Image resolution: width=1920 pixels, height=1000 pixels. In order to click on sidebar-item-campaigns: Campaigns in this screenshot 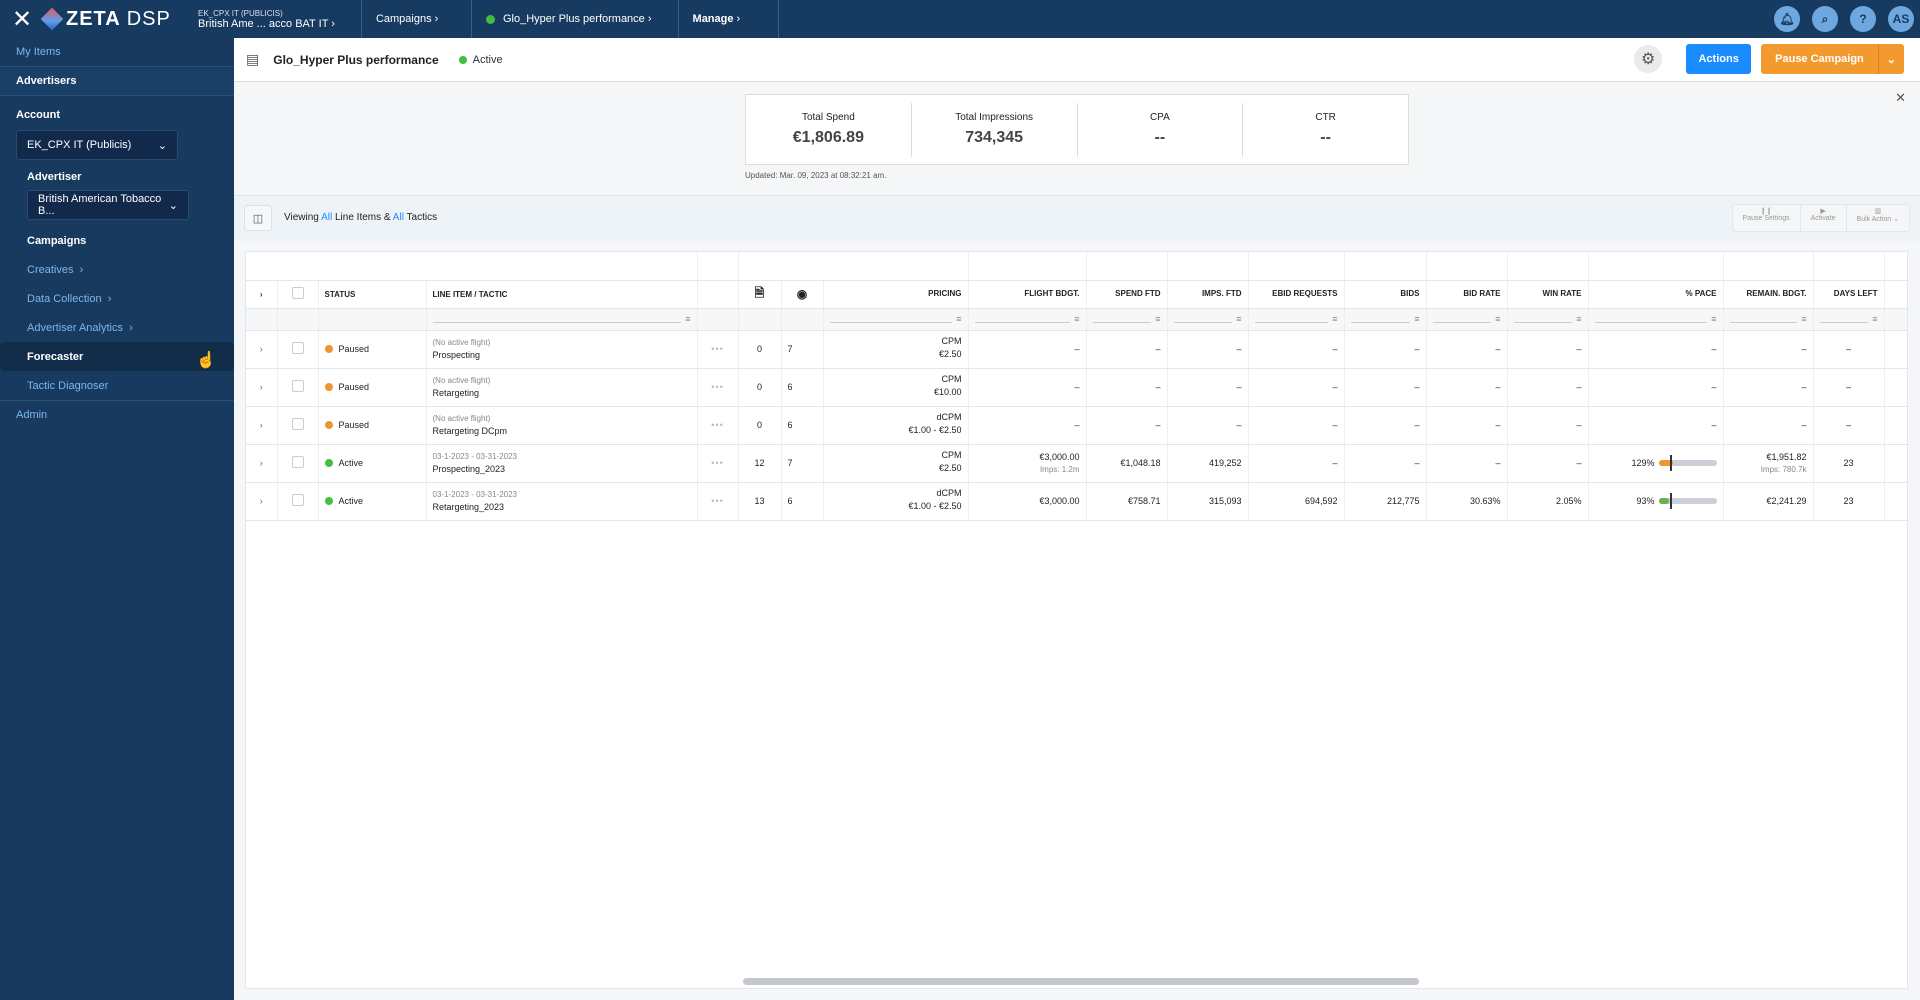, I will do `click(117, 240)`.